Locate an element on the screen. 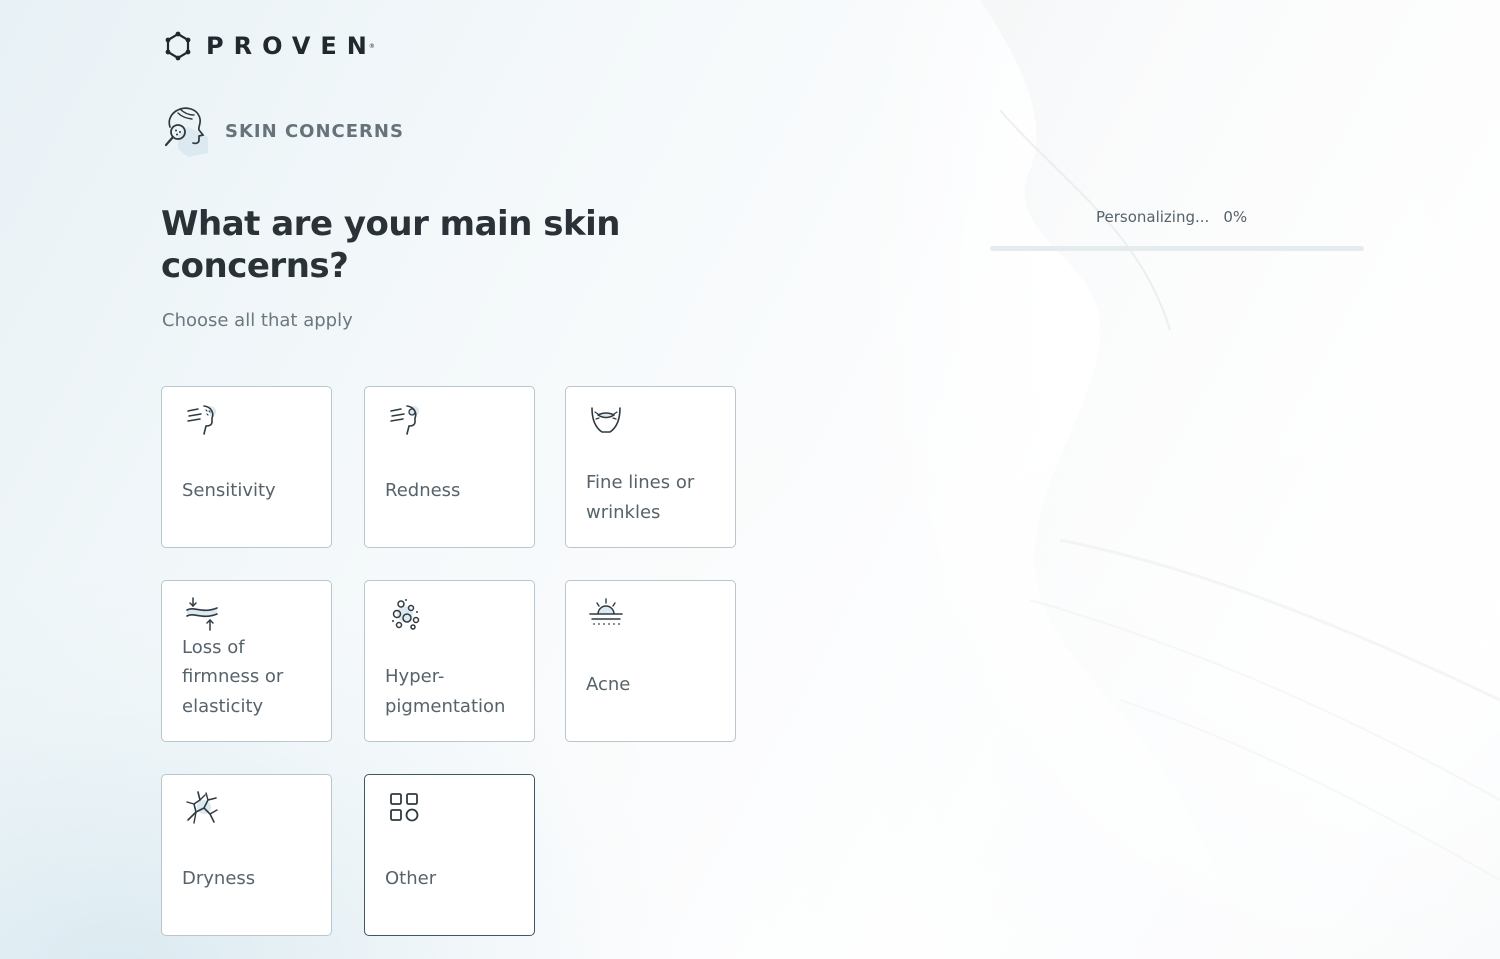 Image resolution: width=1500 pixels, height=959 pixels. option-fine-lines: Fine lines or wrinkles is located at coordinates (650, 467).